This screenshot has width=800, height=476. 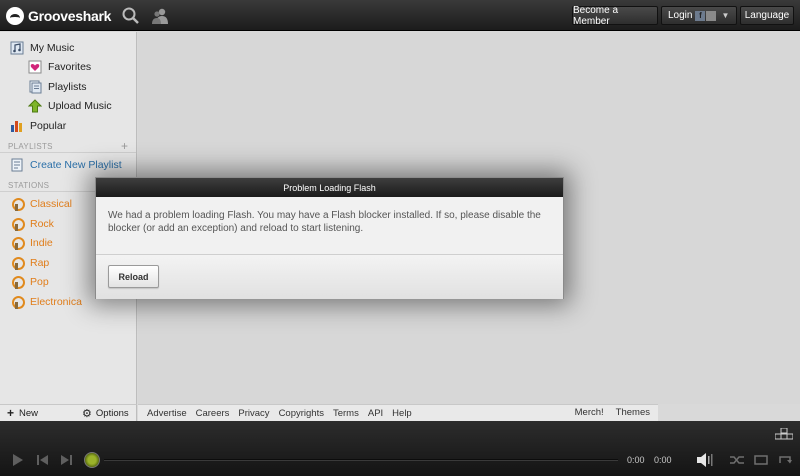 I want to click on previous-icon, so click(x=42, y=460).